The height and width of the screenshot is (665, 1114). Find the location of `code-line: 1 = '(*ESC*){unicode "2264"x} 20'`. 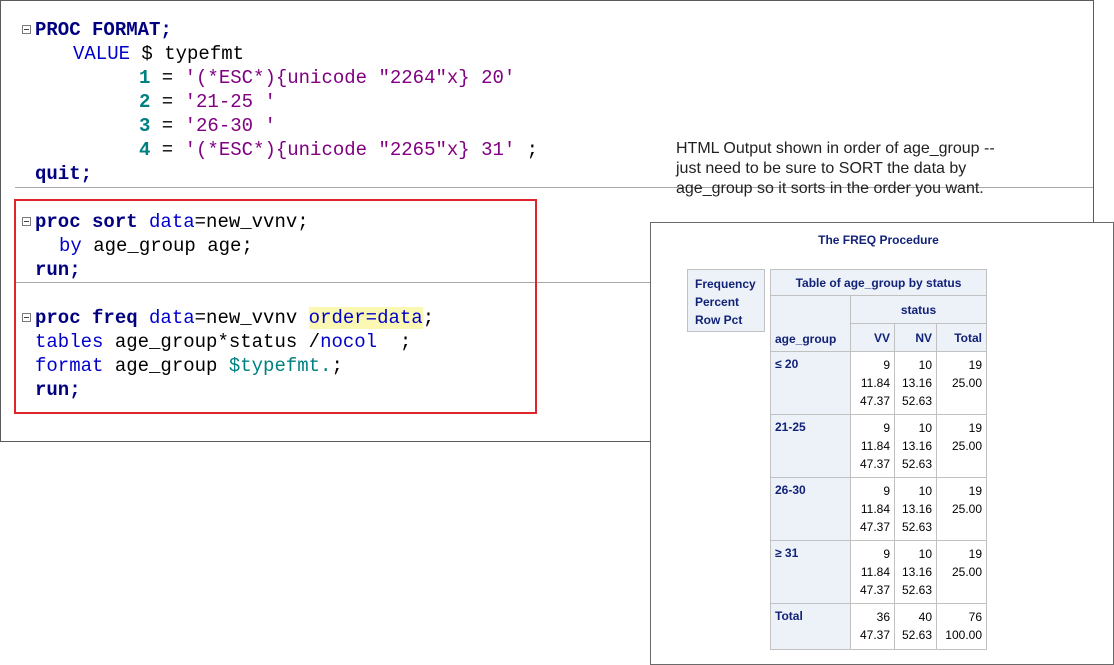

code-line: 1 = '(*ESC*){unicode "2264"x} 20' is located at coordinates (327, 78).